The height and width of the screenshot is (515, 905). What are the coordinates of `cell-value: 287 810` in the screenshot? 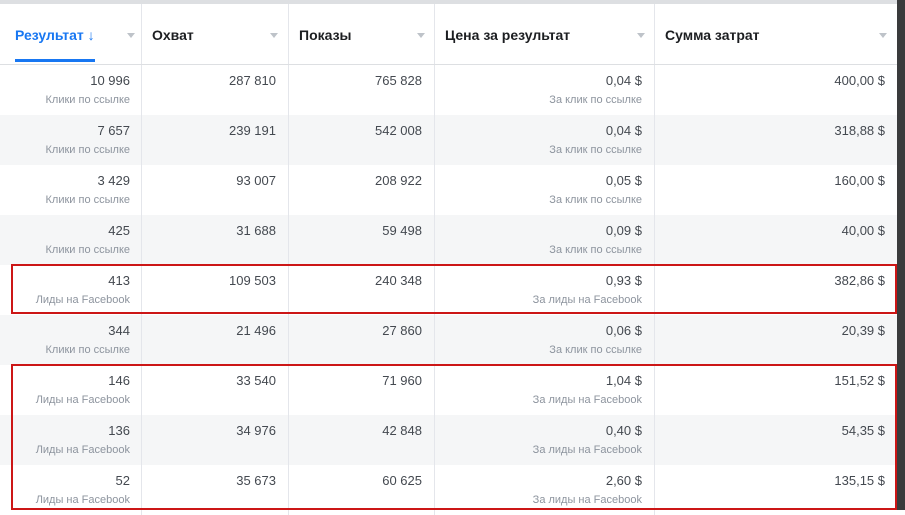 It's located at (252, 80).